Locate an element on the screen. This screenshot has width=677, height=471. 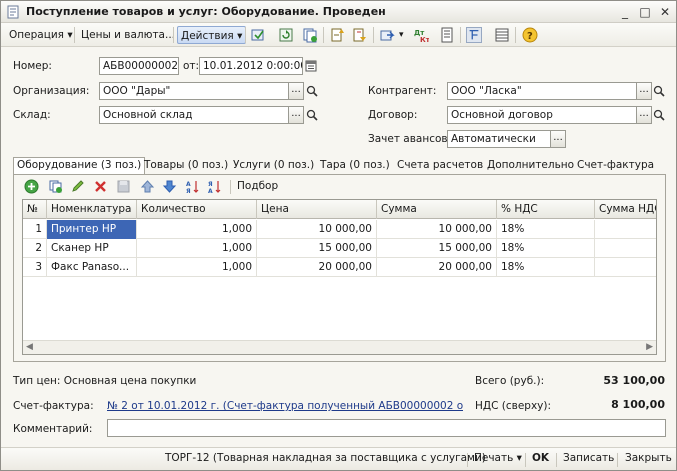
selection-button: Подбор is located at coordinates (257, 186).